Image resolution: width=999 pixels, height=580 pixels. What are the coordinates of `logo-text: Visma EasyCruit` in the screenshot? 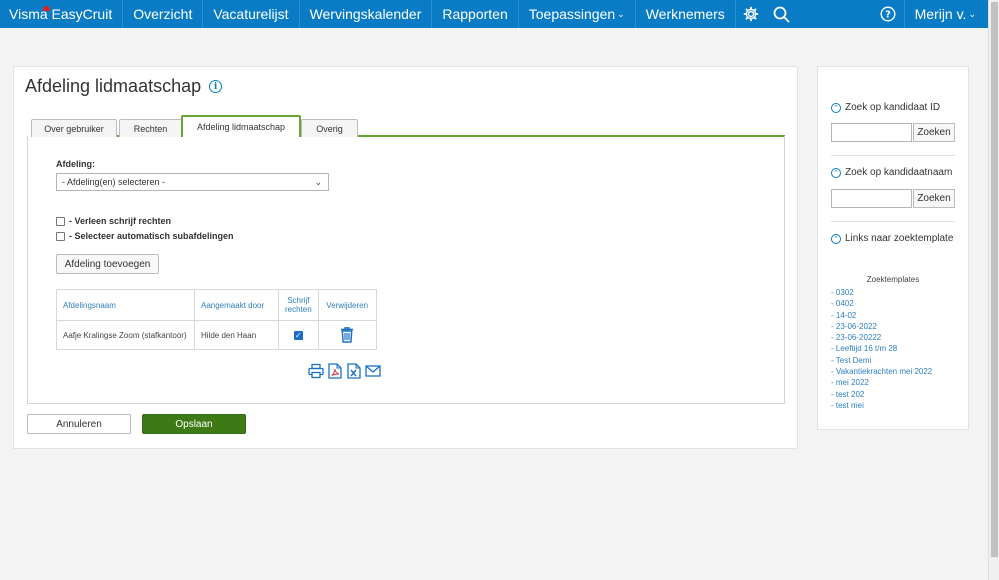 It's located at (61, 14).